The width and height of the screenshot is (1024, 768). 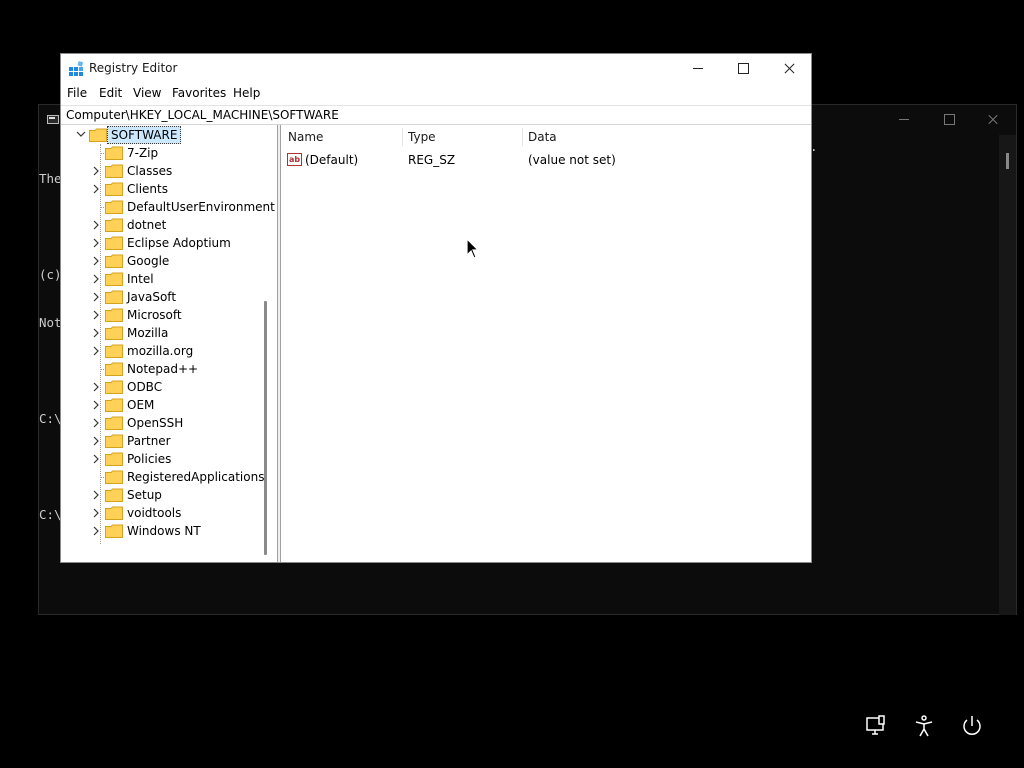 I want to click on tree-node: Notepad++, so click(x=169, y=369).